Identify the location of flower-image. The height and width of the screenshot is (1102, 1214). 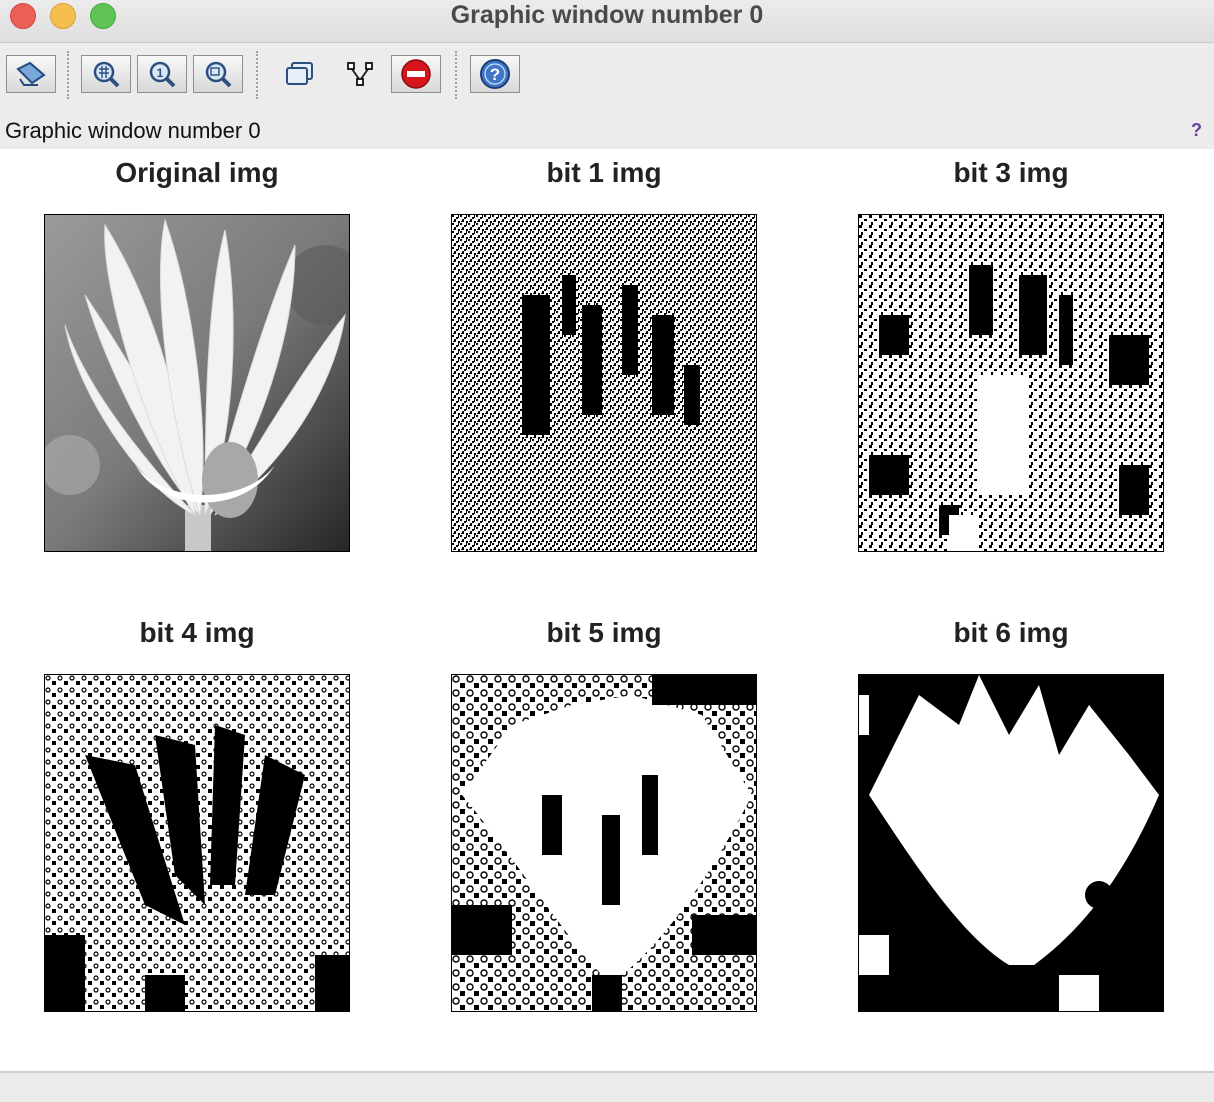
(197, 383).